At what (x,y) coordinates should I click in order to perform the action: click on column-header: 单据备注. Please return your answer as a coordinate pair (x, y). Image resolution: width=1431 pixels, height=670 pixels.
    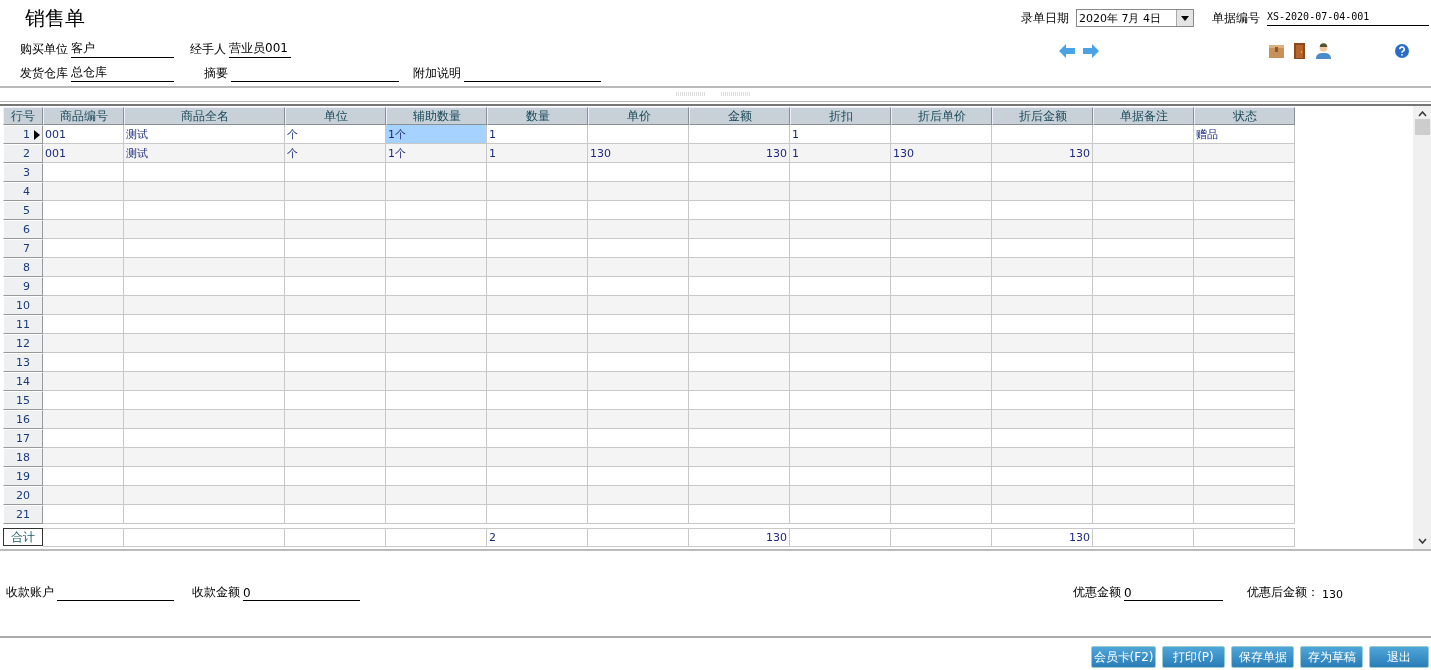
    Looking at the image, I should click on (1143, 116).